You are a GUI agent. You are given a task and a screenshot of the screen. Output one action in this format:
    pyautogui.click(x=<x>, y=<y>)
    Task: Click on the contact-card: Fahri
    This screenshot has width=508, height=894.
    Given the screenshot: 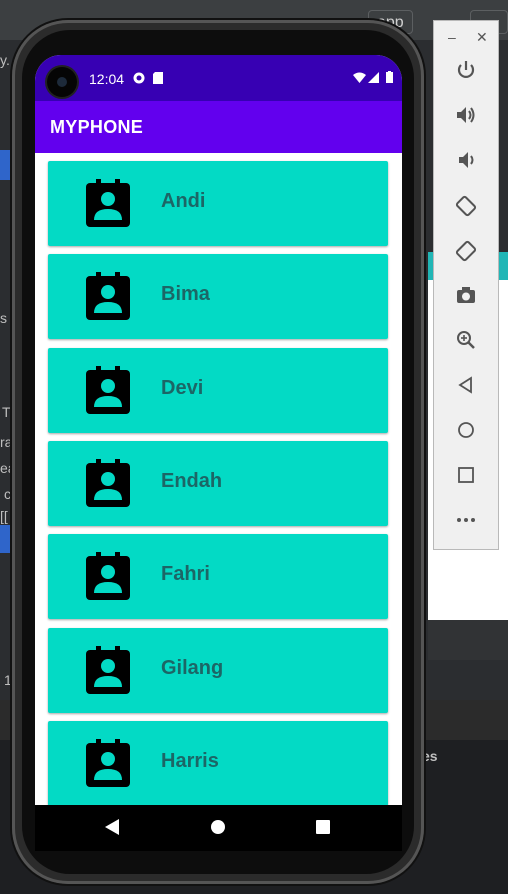 What is the action you would take?
    pyautogui.click(x=218, y=576)
    